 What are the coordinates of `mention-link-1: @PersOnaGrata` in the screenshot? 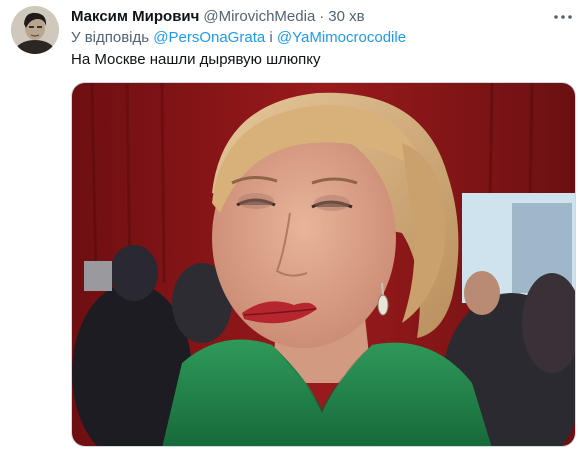 It's located at (209, 37).